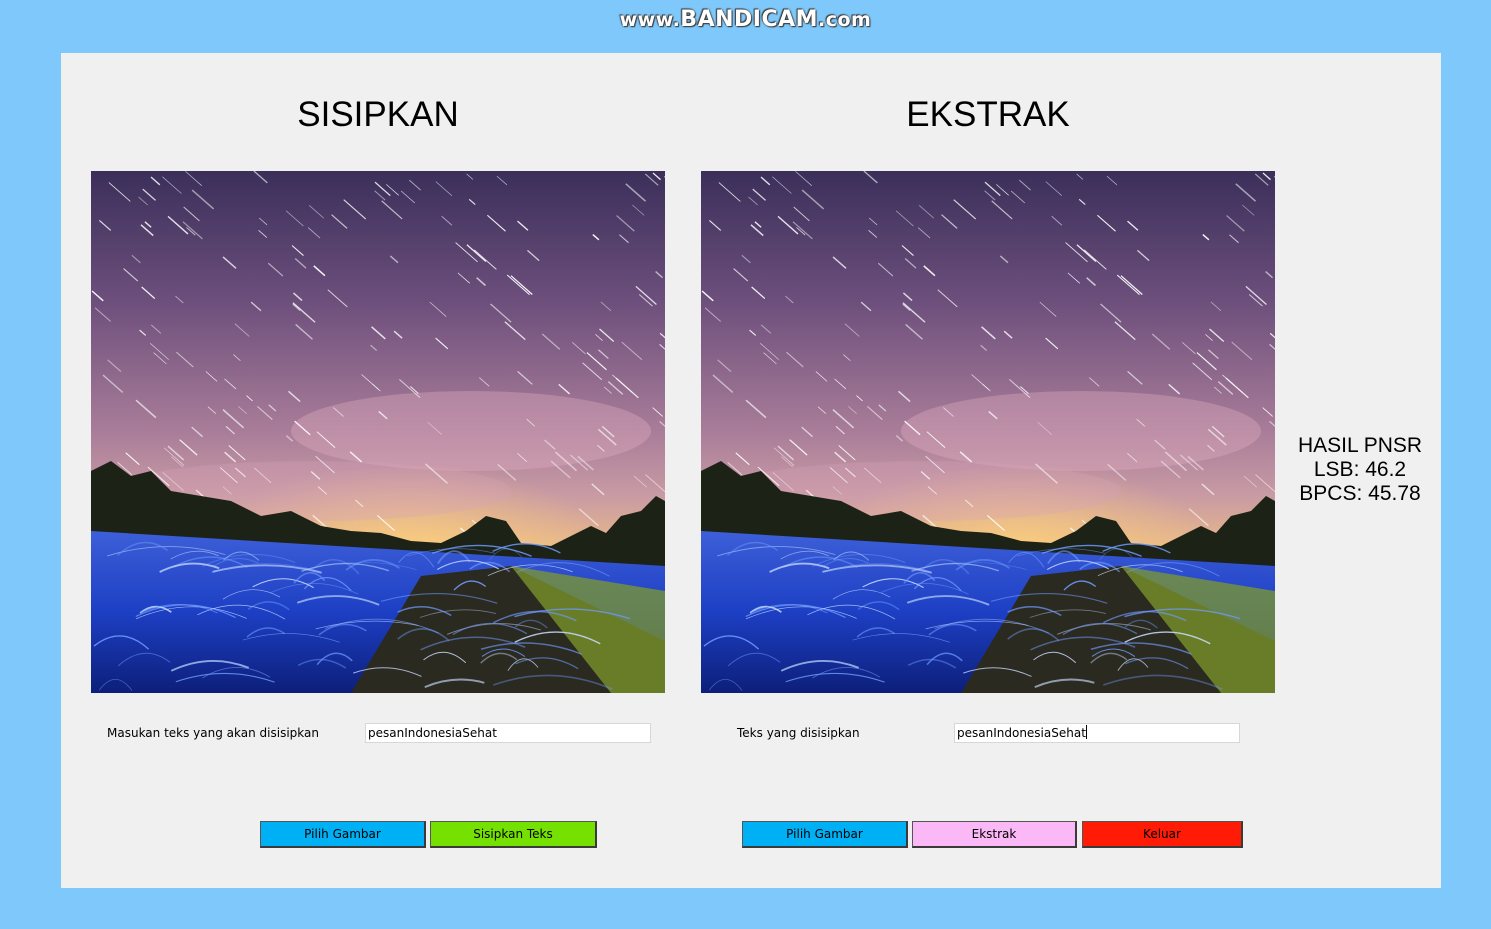  Describe the element at coordinates (508, 733) in the screenshot. I see `embed-text-input: pesanIndonesiaSehat` at that location.